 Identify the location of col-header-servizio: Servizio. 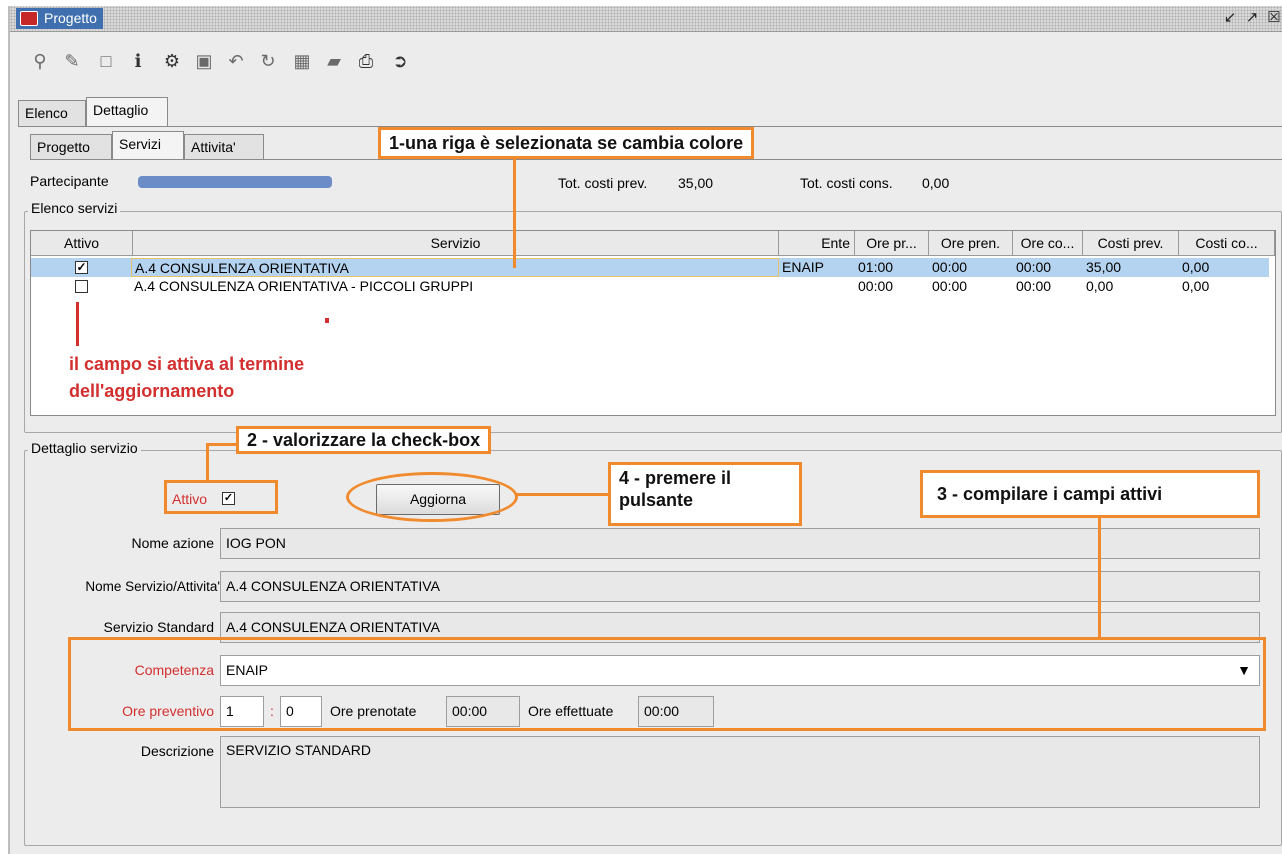
(456, 243).